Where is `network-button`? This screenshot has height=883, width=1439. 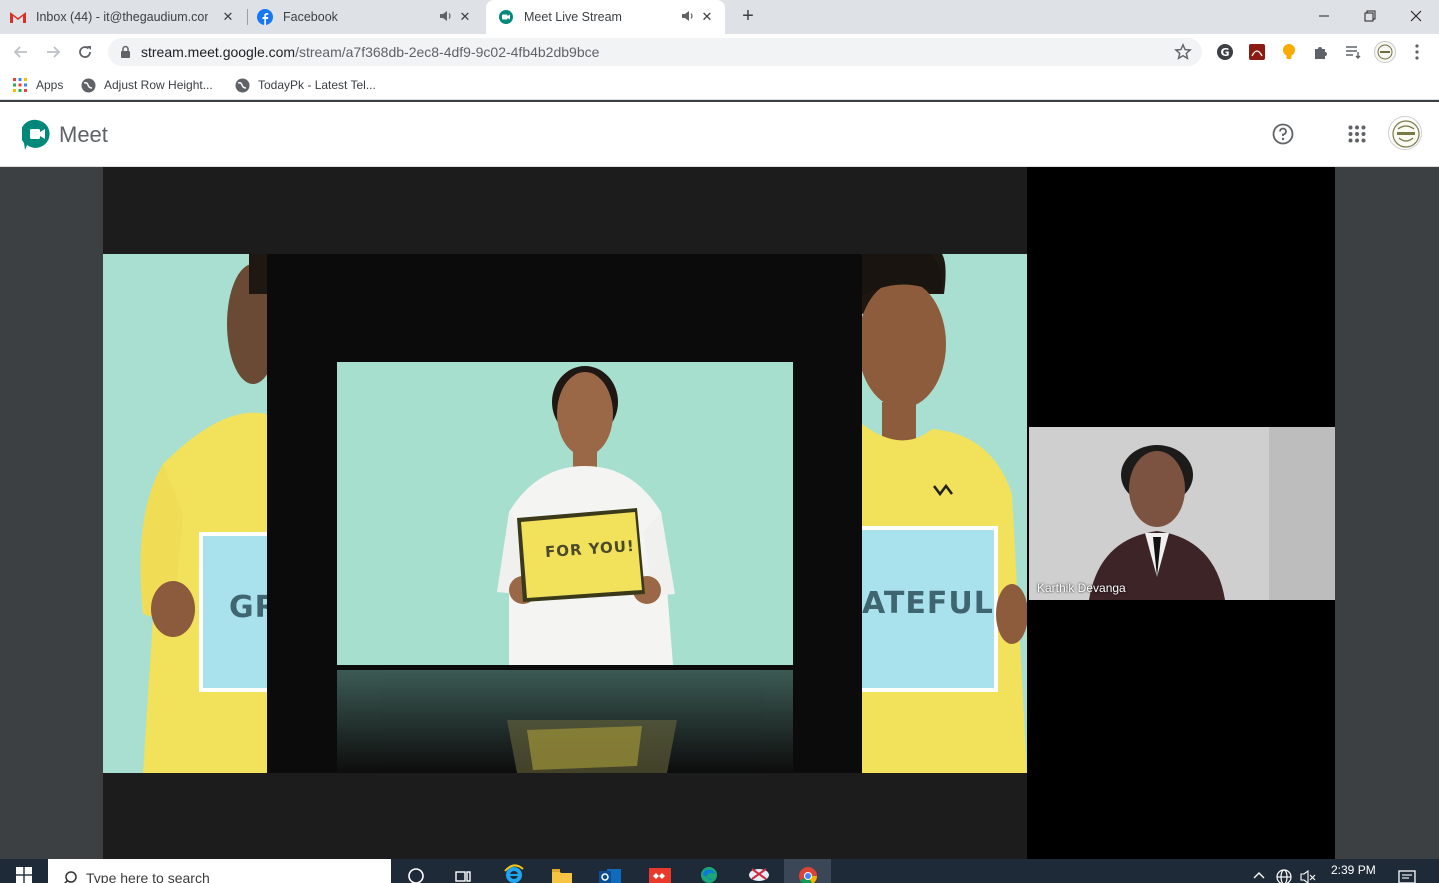 network-button is located at coordinates (1284, 873).